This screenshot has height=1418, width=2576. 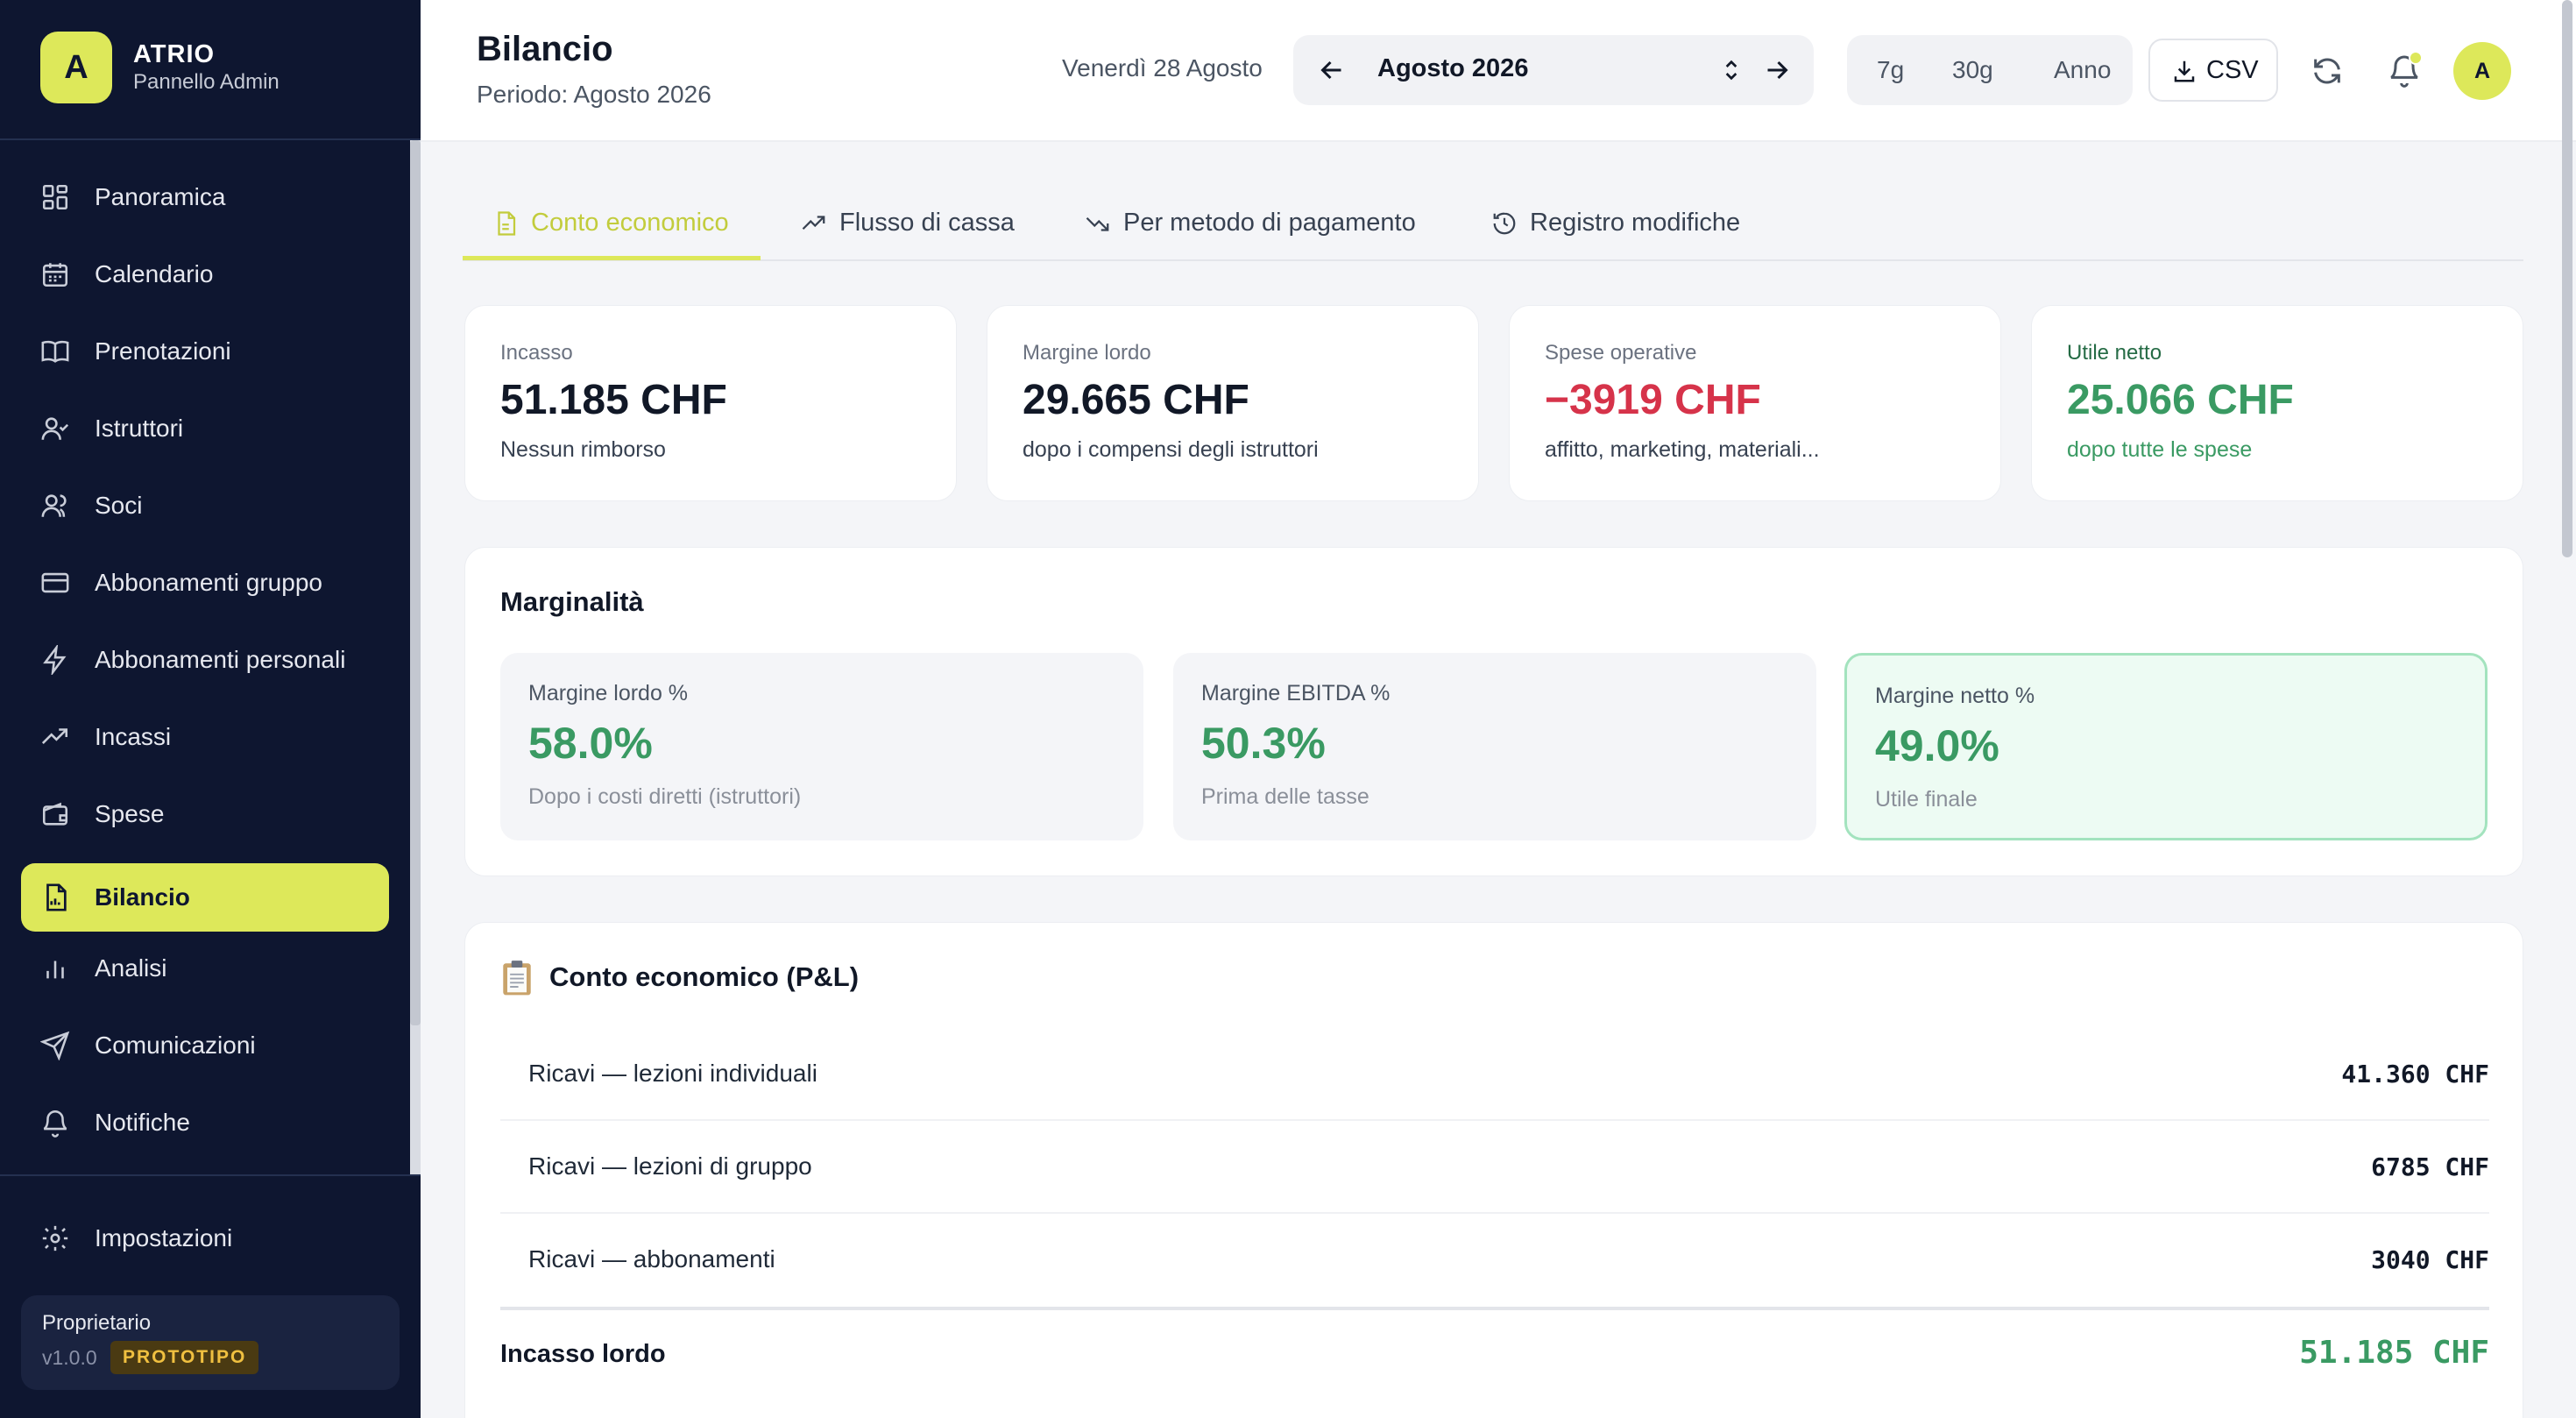 What do you see at coordinates (206, 82) in the screenshot?
I see `brand-subtitle: Pannello Admin` at bounding box center [206, 82].